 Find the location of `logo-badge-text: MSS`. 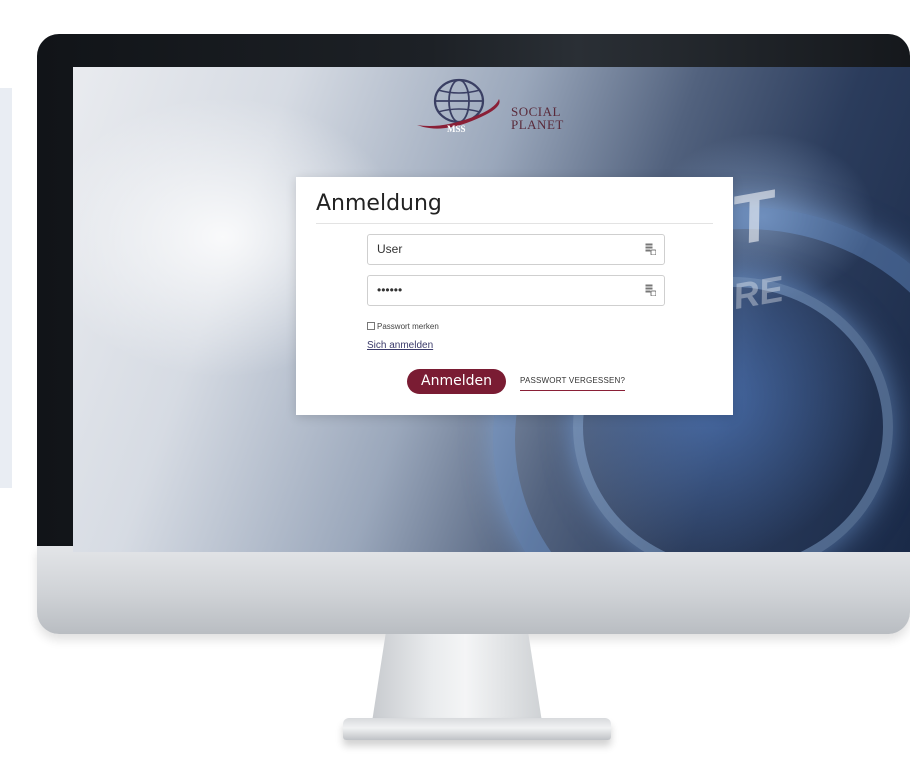

logo-badge-text: MSS is located at coordinates (456, 129).